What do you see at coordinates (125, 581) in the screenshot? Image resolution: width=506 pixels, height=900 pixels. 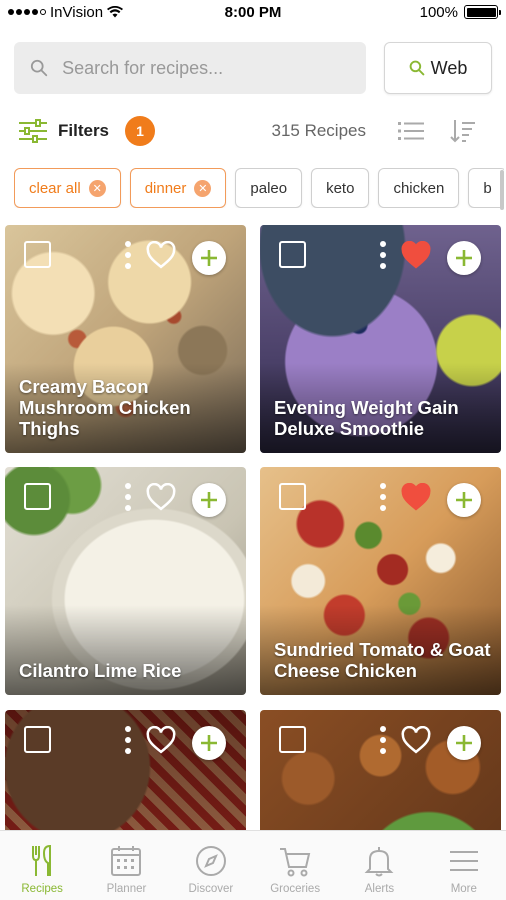 I see `recipe-card: Cilantro Lime Rice` at bounding box center [125, 581].